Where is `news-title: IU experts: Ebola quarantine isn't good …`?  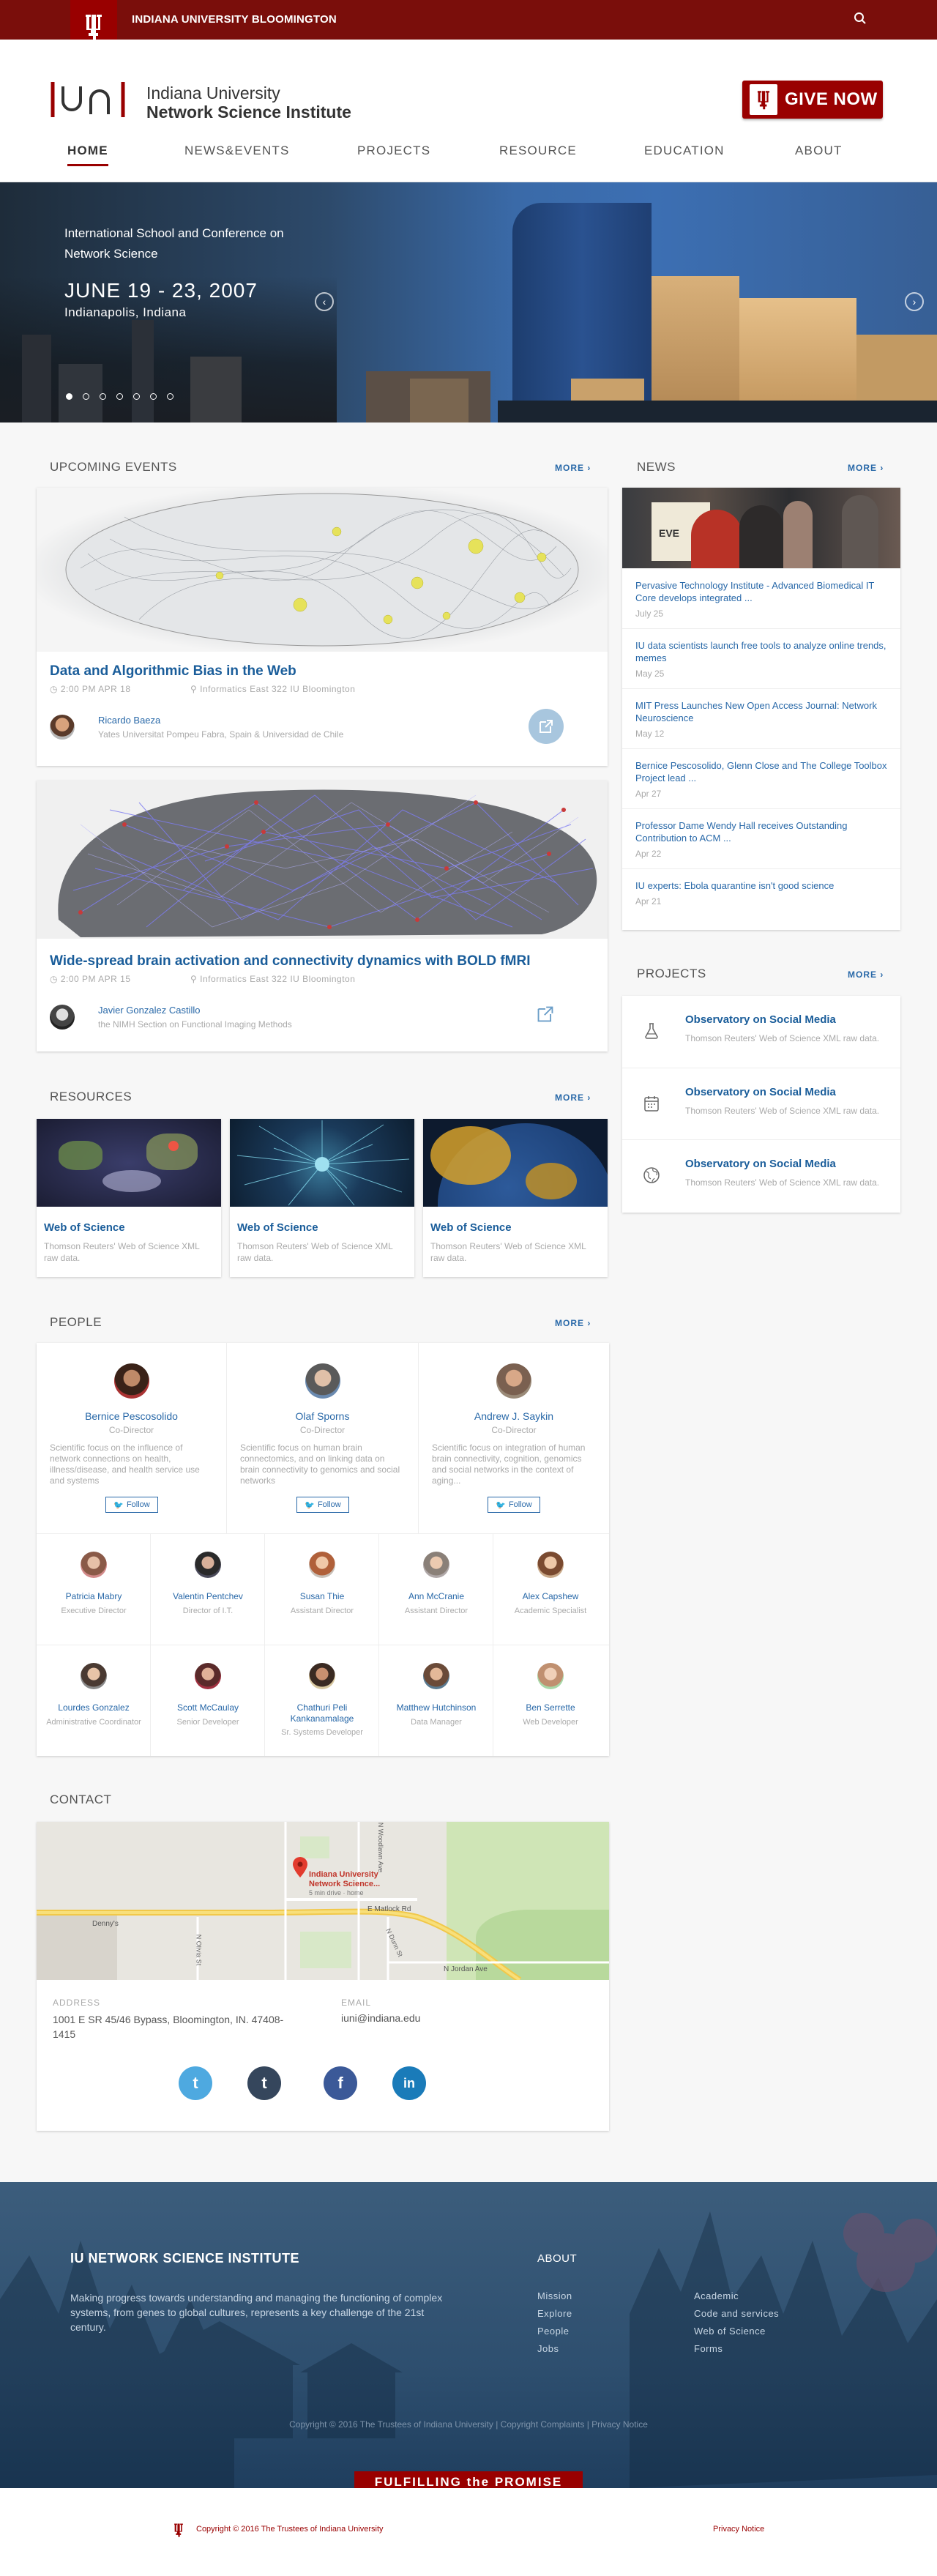
news-title: IU experts: Ebola quarantine isn't good … is located at coordinates (761, 885).